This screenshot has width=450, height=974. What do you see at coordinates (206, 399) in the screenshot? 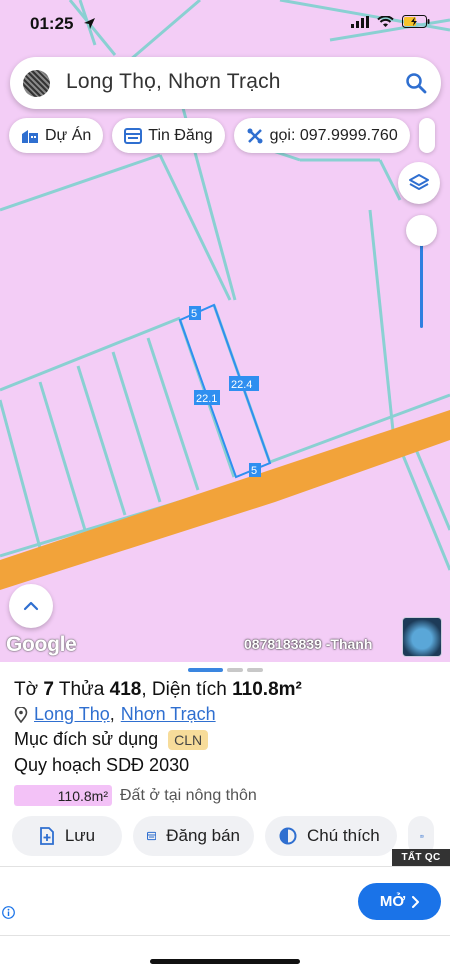
I see `parcel-left-label: 22.1` at bounding box center [206, 399].